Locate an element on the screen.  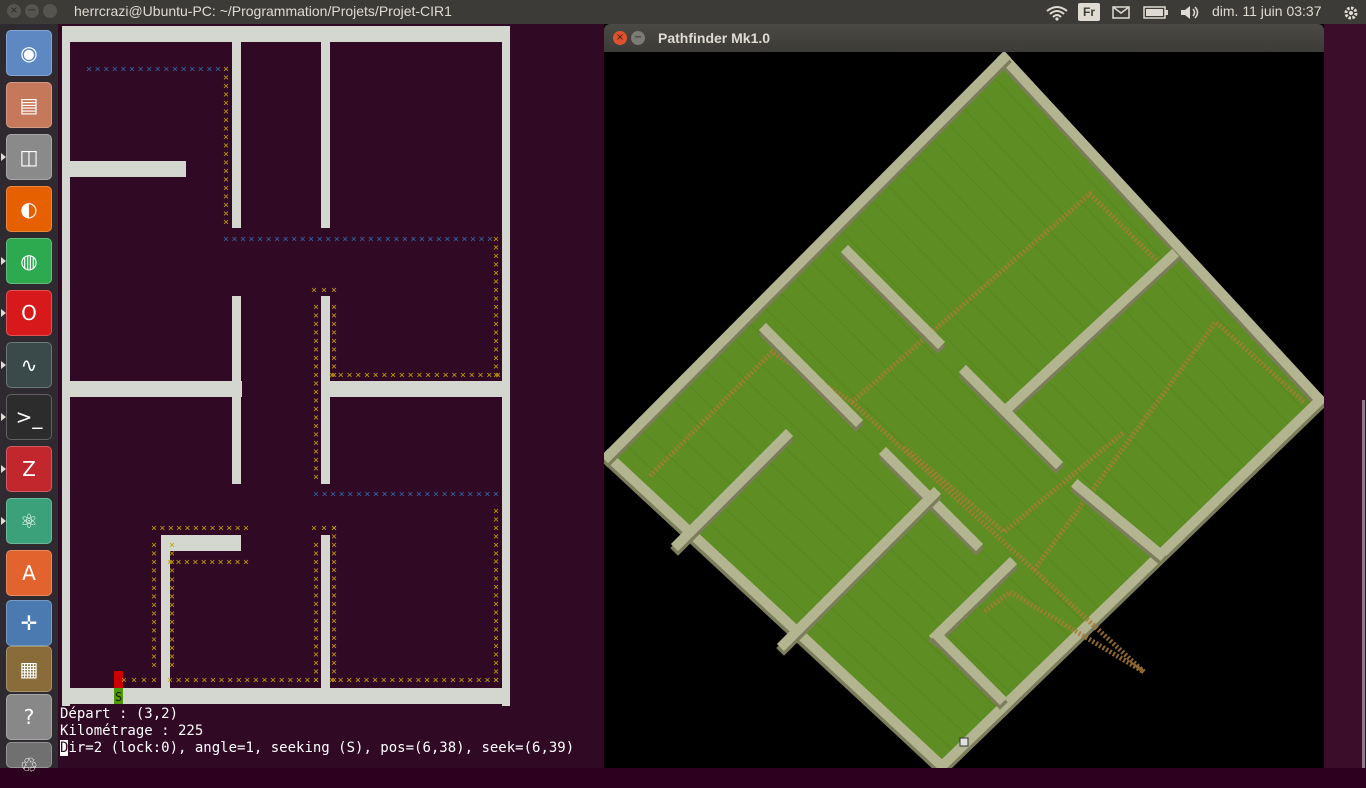
minimize-icon: − is located at coordinates (638, 38).